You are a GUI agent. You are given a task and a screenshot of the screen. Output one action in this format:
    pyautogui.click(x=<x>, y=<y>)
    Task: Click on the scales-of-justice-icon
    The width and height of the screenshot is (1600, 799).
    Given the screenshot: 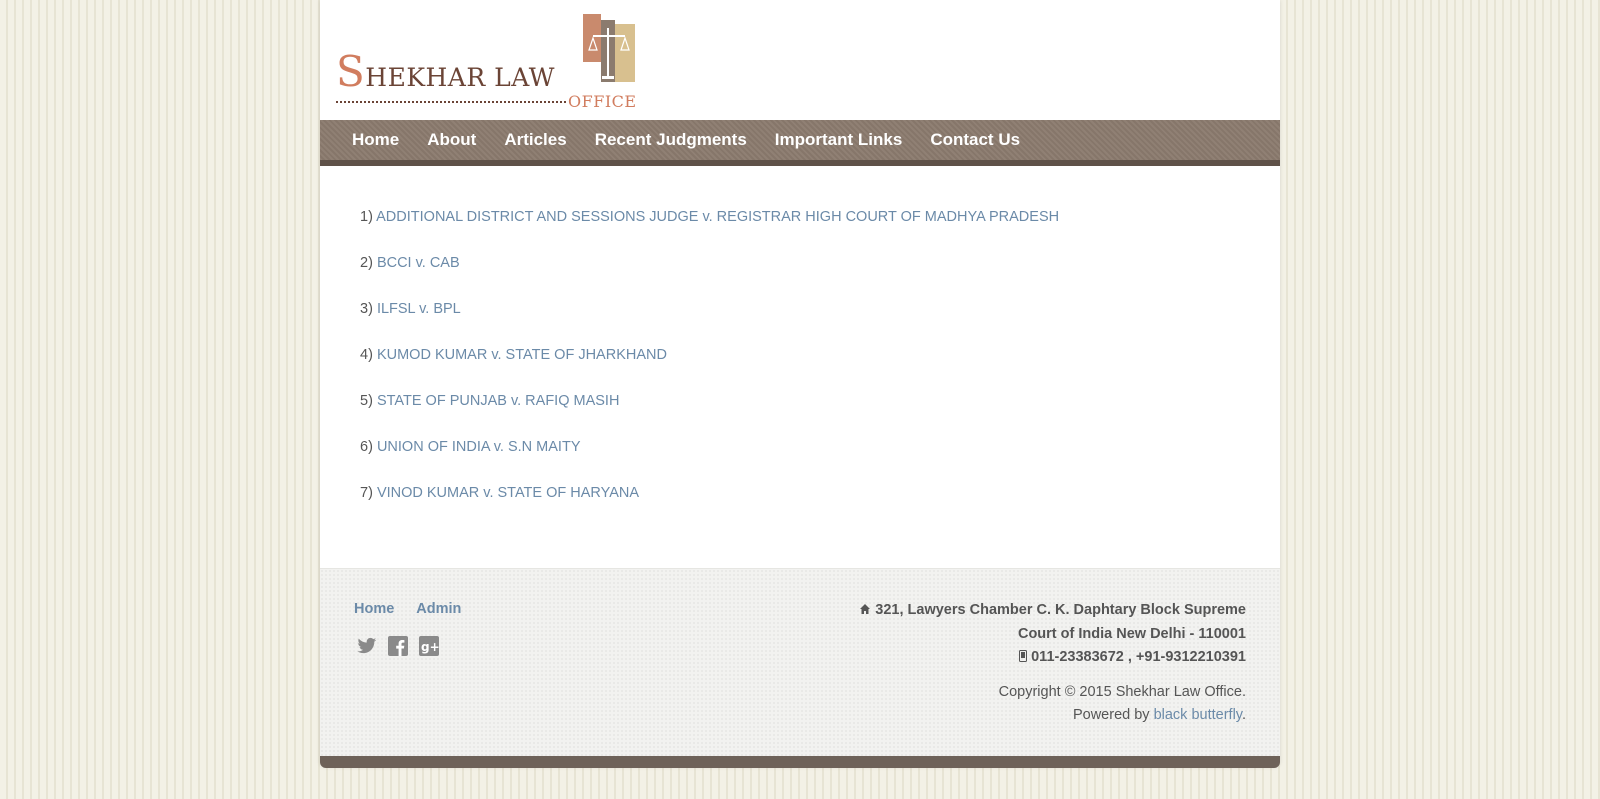 What is the action you would take?
    pyautogui.click(x=609, y=48)
    